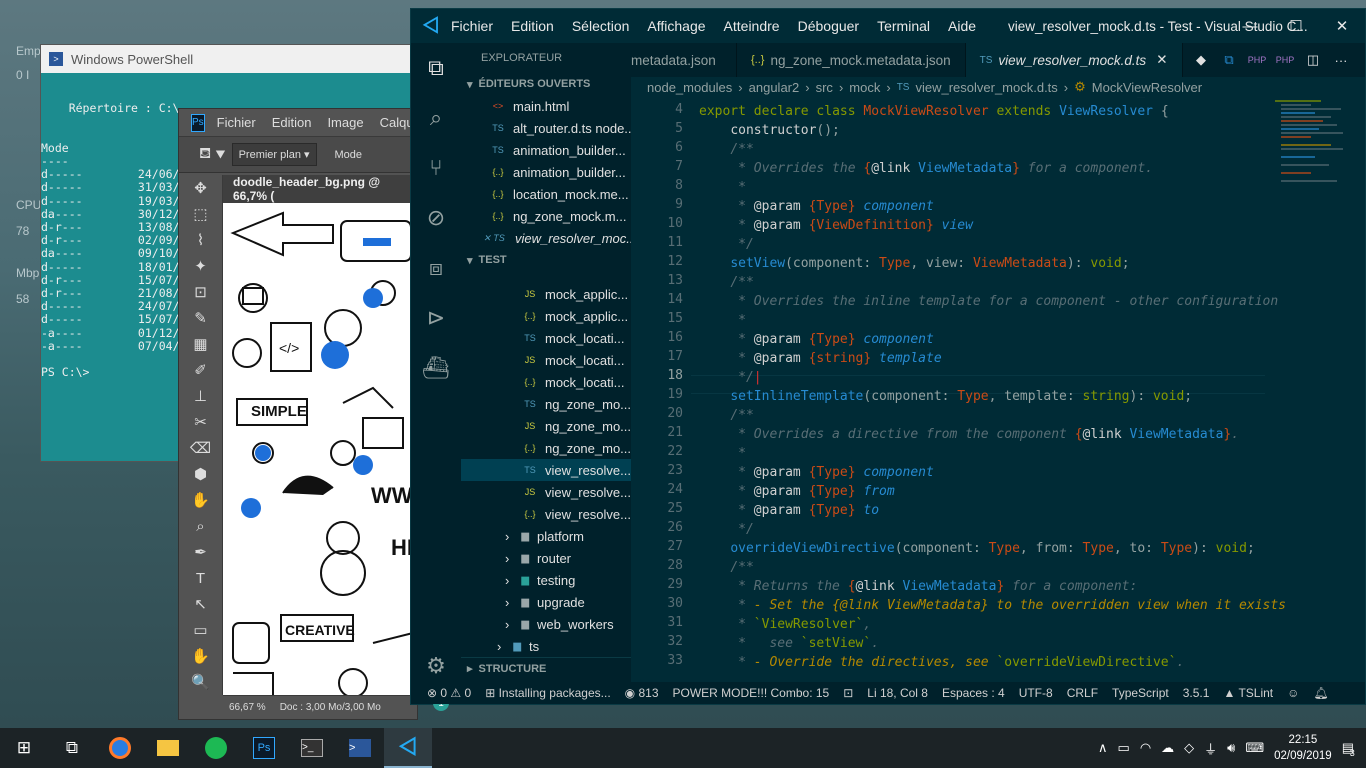 The image size is (1366, 768). Describe the element at coordinates (200, 344) in the screenshot. I see `ps-tool-icon: ▦` at that location.